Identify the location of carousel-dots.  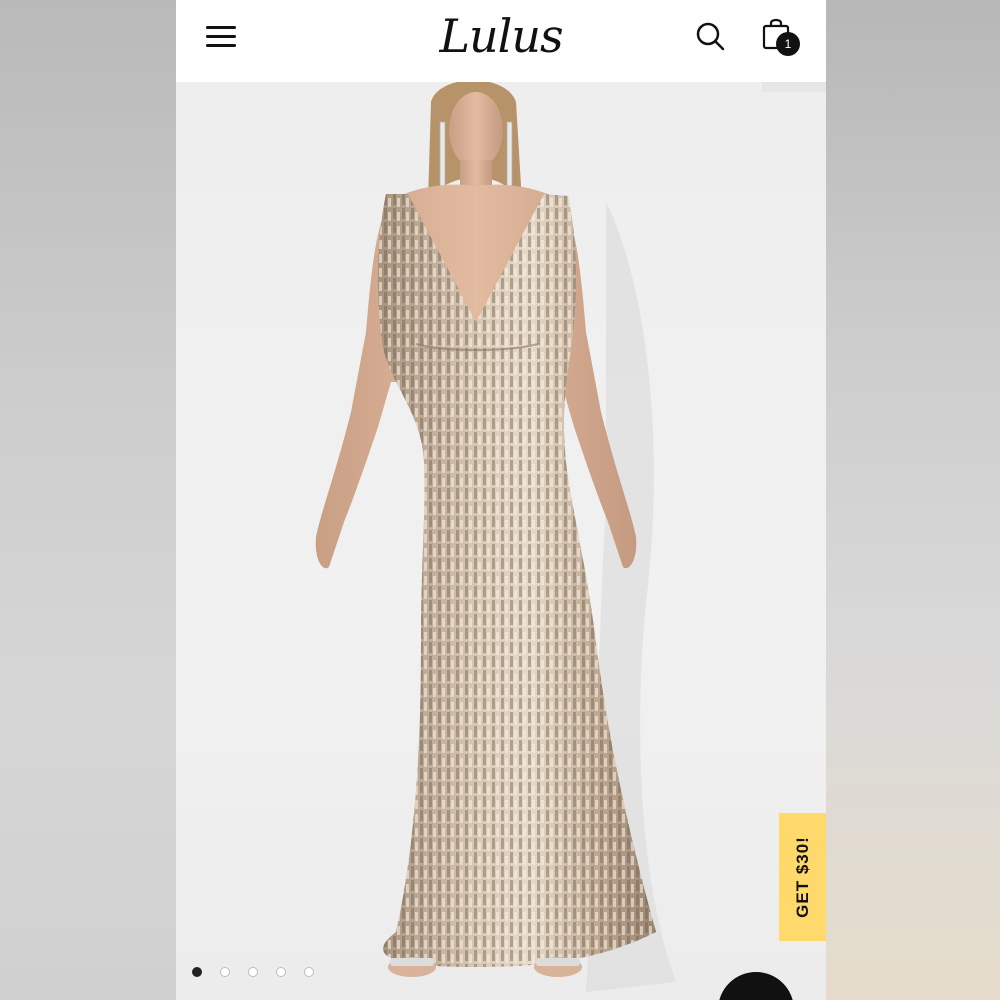
(253, 972).